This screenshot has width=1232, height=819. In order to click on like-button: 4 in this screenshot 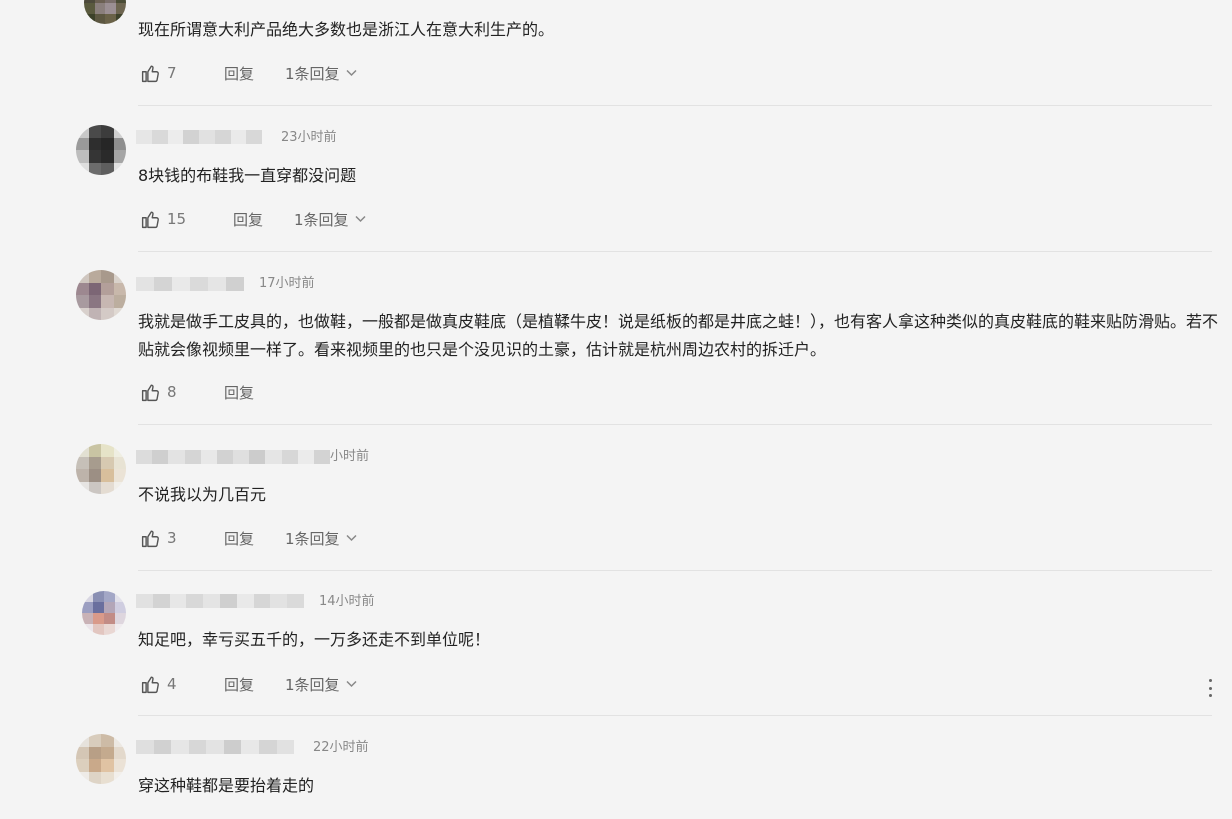, I will do `click(158, 684)`.